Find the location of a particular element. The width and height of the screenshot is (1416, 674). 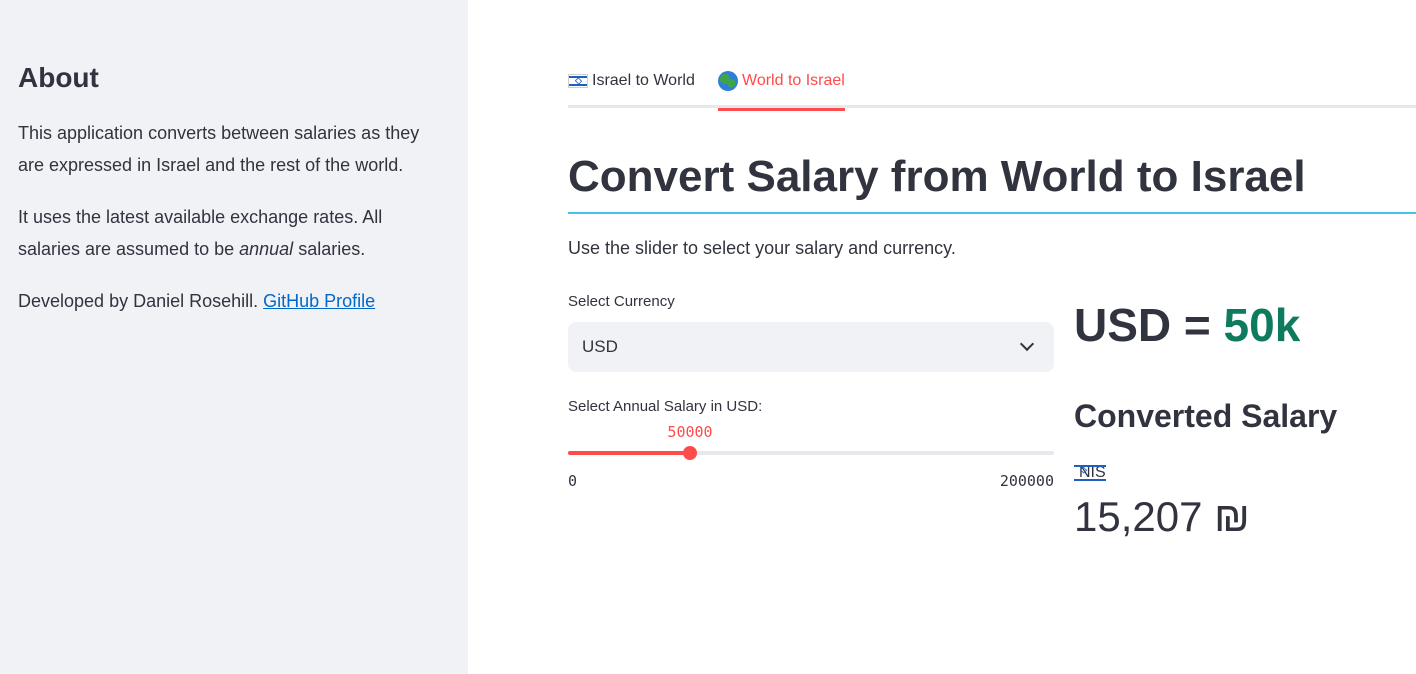

slider-min-label: 0 is located at coordinates (573, 481).